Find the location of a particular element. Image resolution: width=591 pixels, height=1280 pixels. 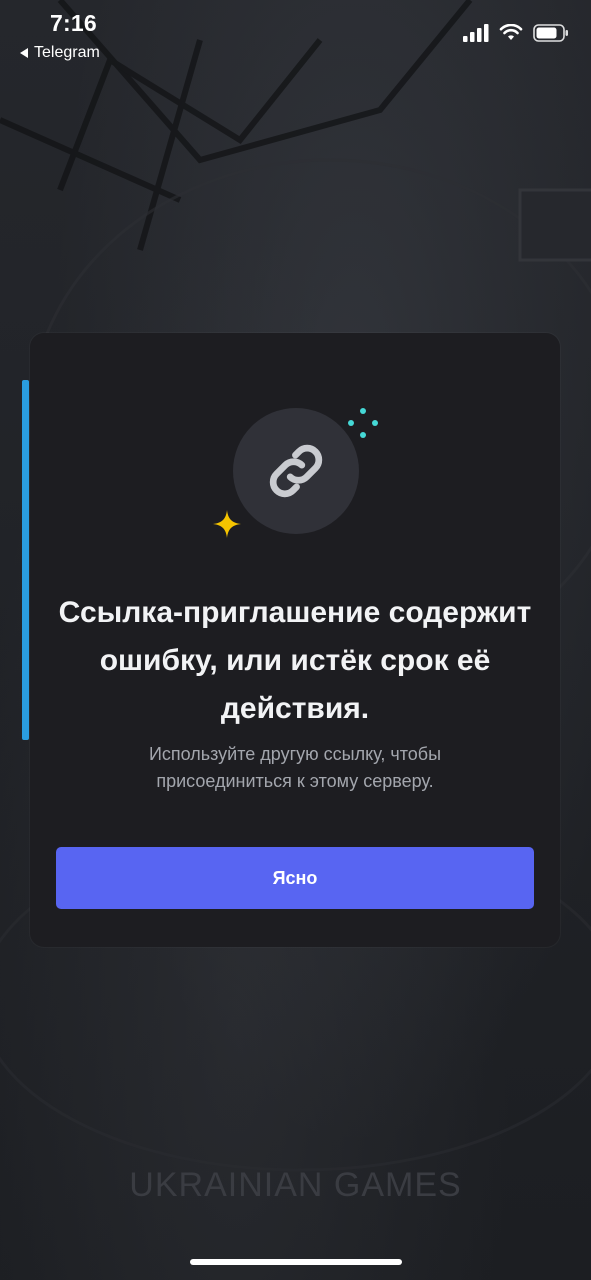

cellular-signal-icon is located at coordinates (476, 33).